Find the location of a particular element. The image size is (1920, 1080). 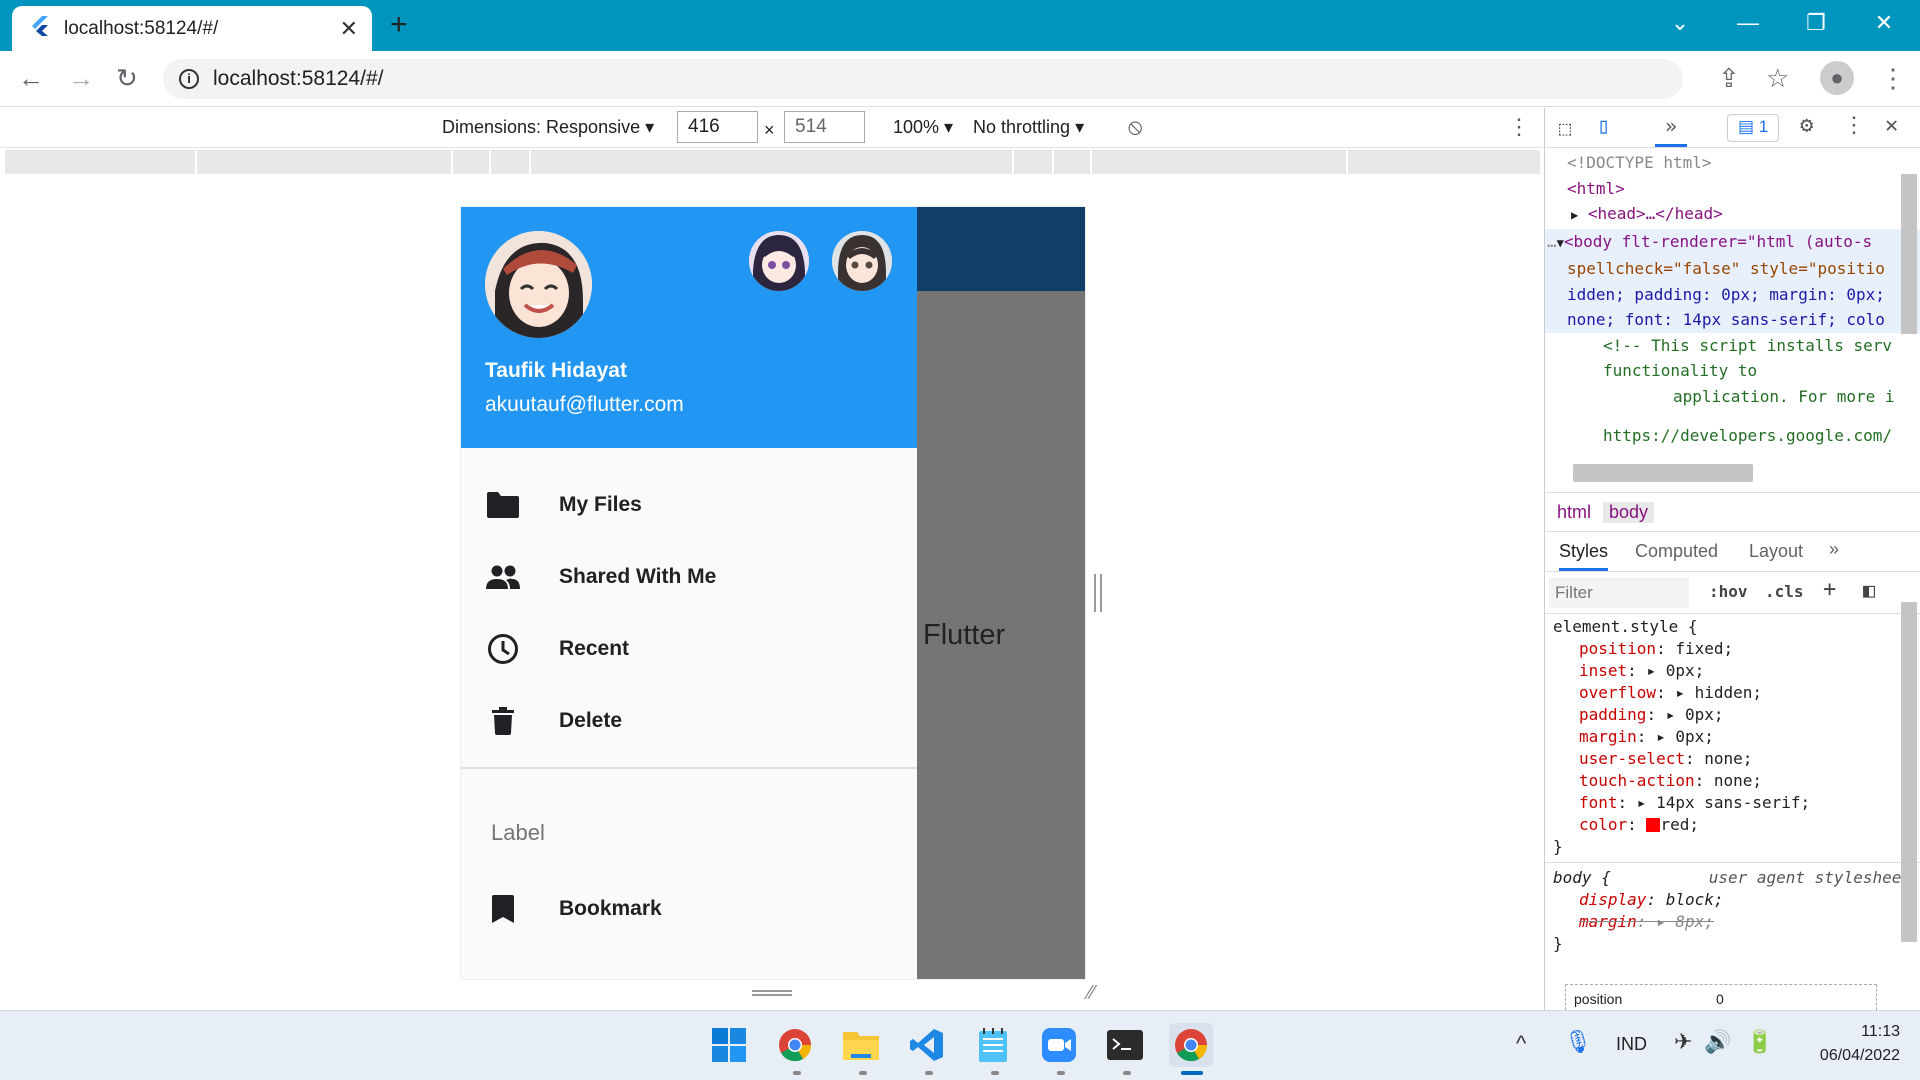

style-declaration: inset: ▸ 0px; is located at coordinates (1736, 671).